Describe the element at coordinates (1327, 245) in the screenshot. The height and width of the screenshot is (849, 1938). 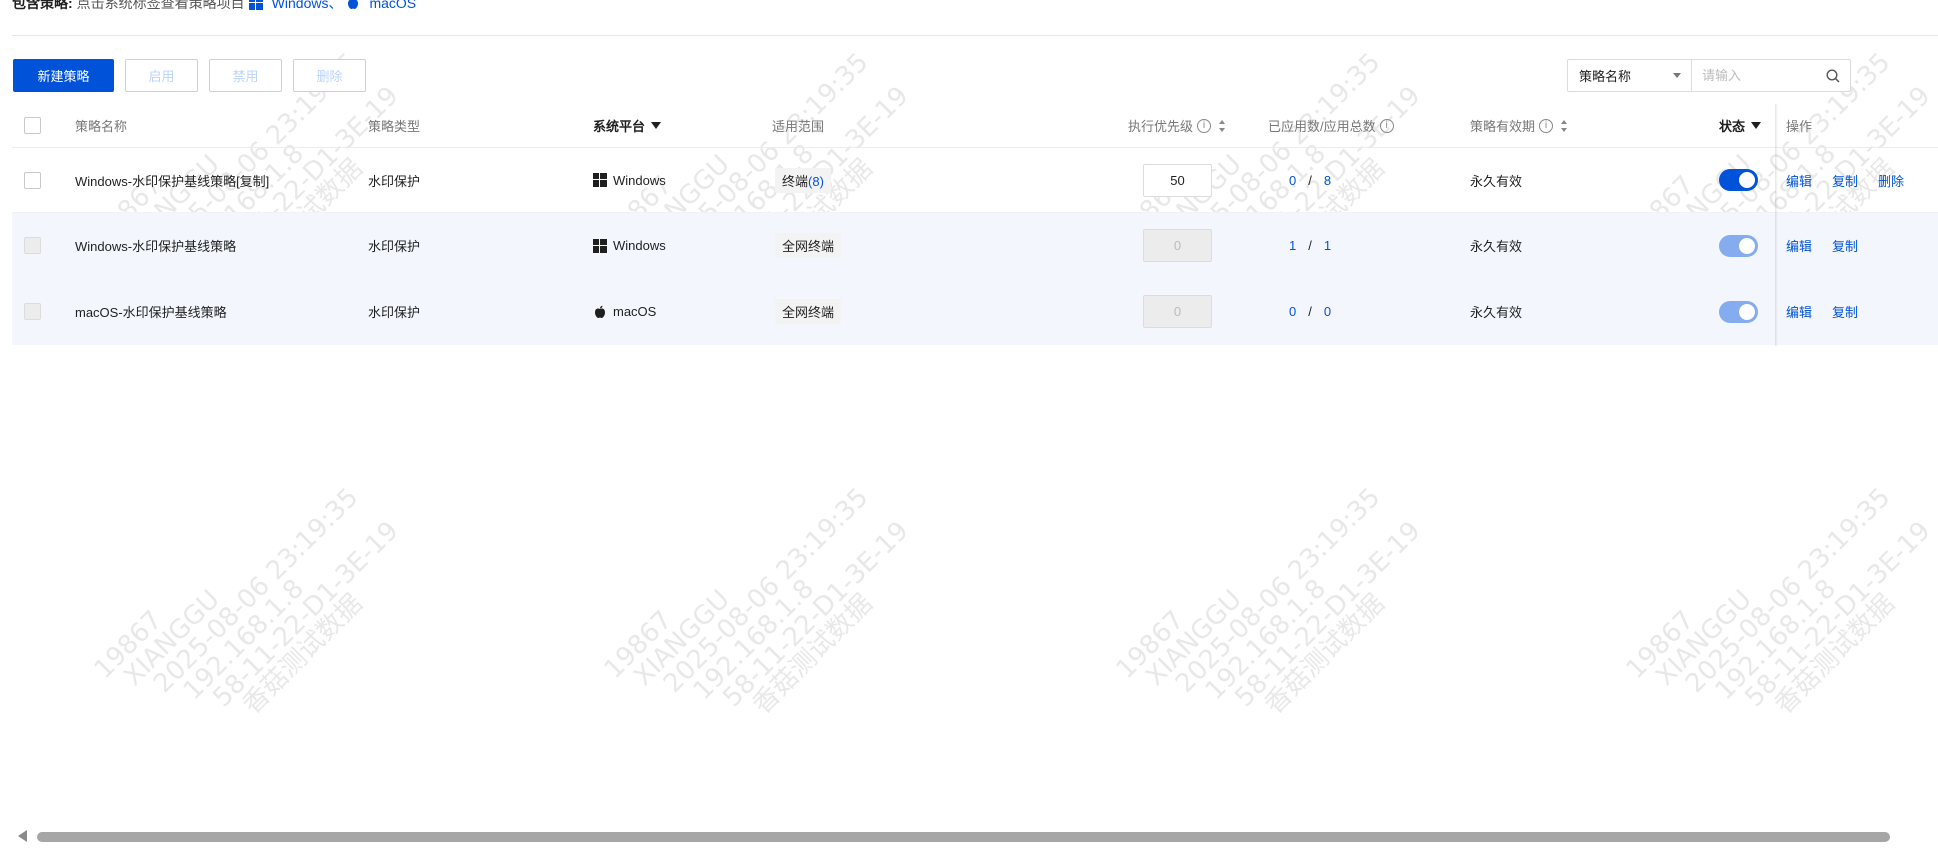
I see `total-count-link: 1` at that location.